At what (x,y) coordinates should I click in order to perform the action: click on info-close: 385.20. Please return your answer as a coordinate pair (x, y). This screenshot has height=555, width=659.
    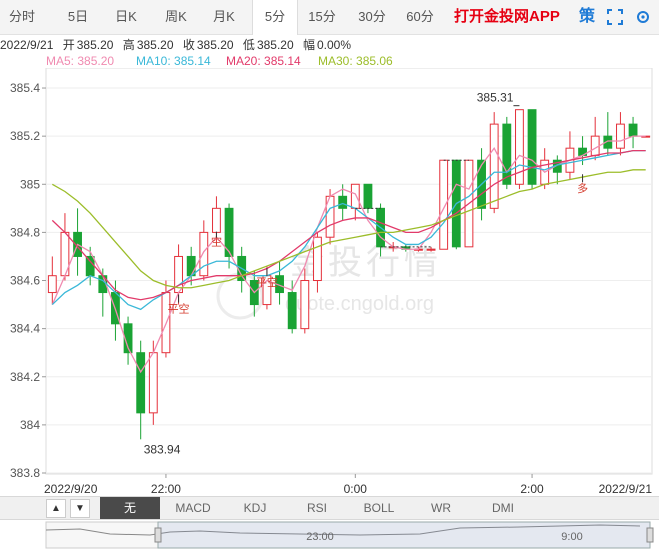
    Looking at the image, I should click on (215, 45).